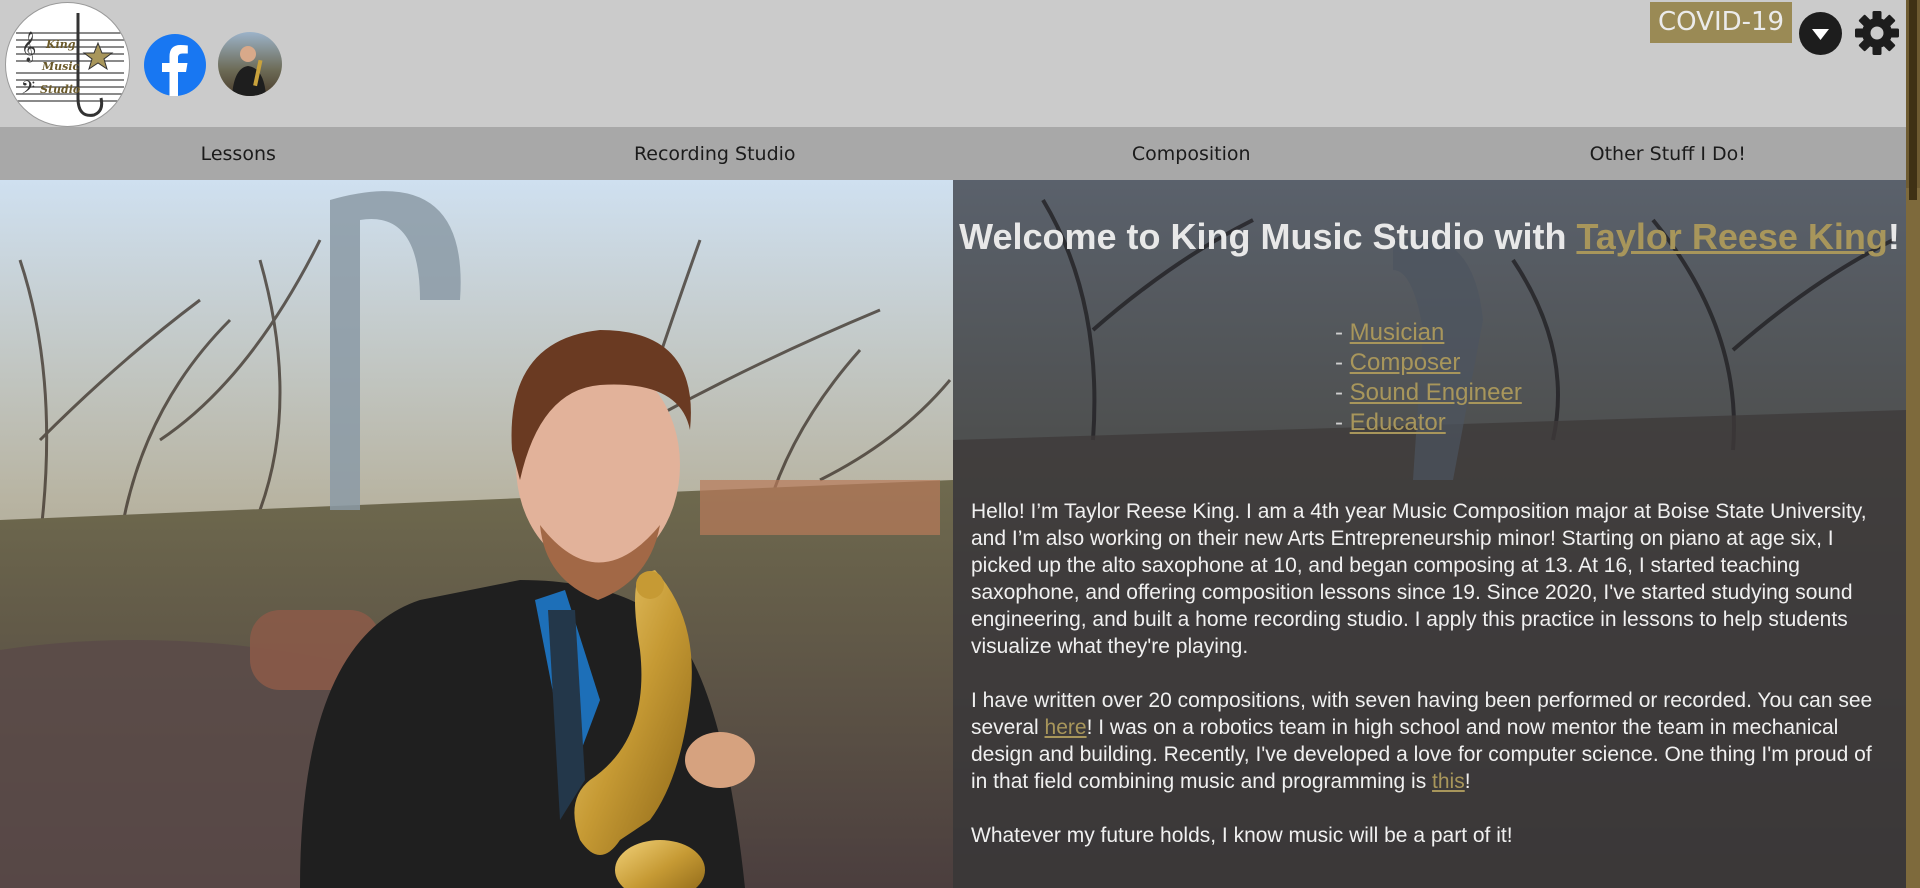 The height and width of the screenshot is (888, 1920). What do you see at coordinates (715, 153) in the screenshot?
I see `nav-item-recording-studio: Recording Studio` at bounding box center [715, 153].